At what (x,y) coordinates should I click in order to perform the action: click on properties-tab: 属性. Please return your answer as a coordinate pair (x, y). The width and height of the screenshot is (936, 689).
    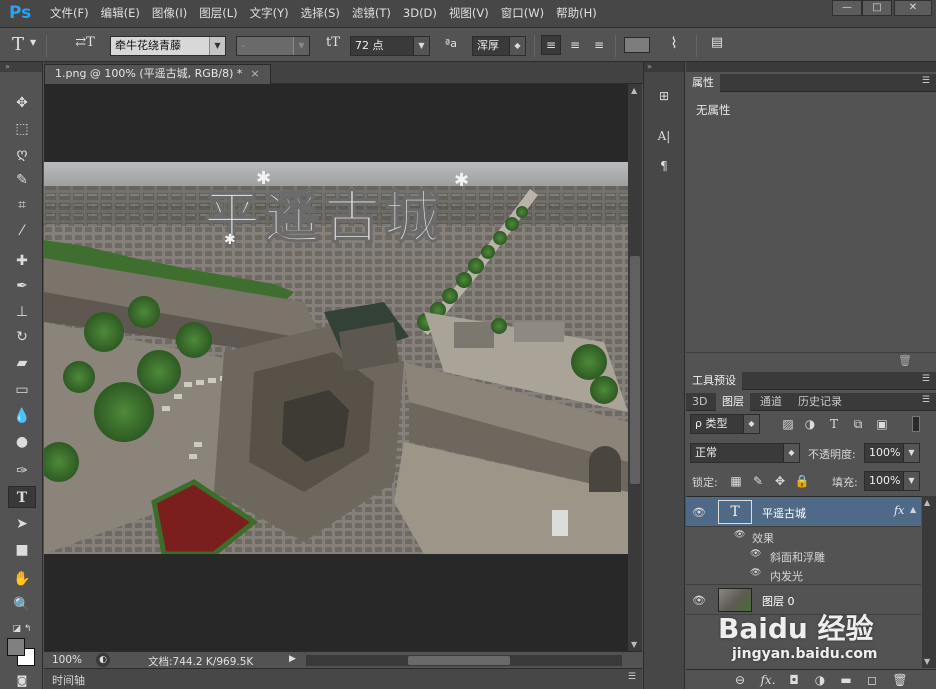
    Looking at the image, I should click on (703, 83).